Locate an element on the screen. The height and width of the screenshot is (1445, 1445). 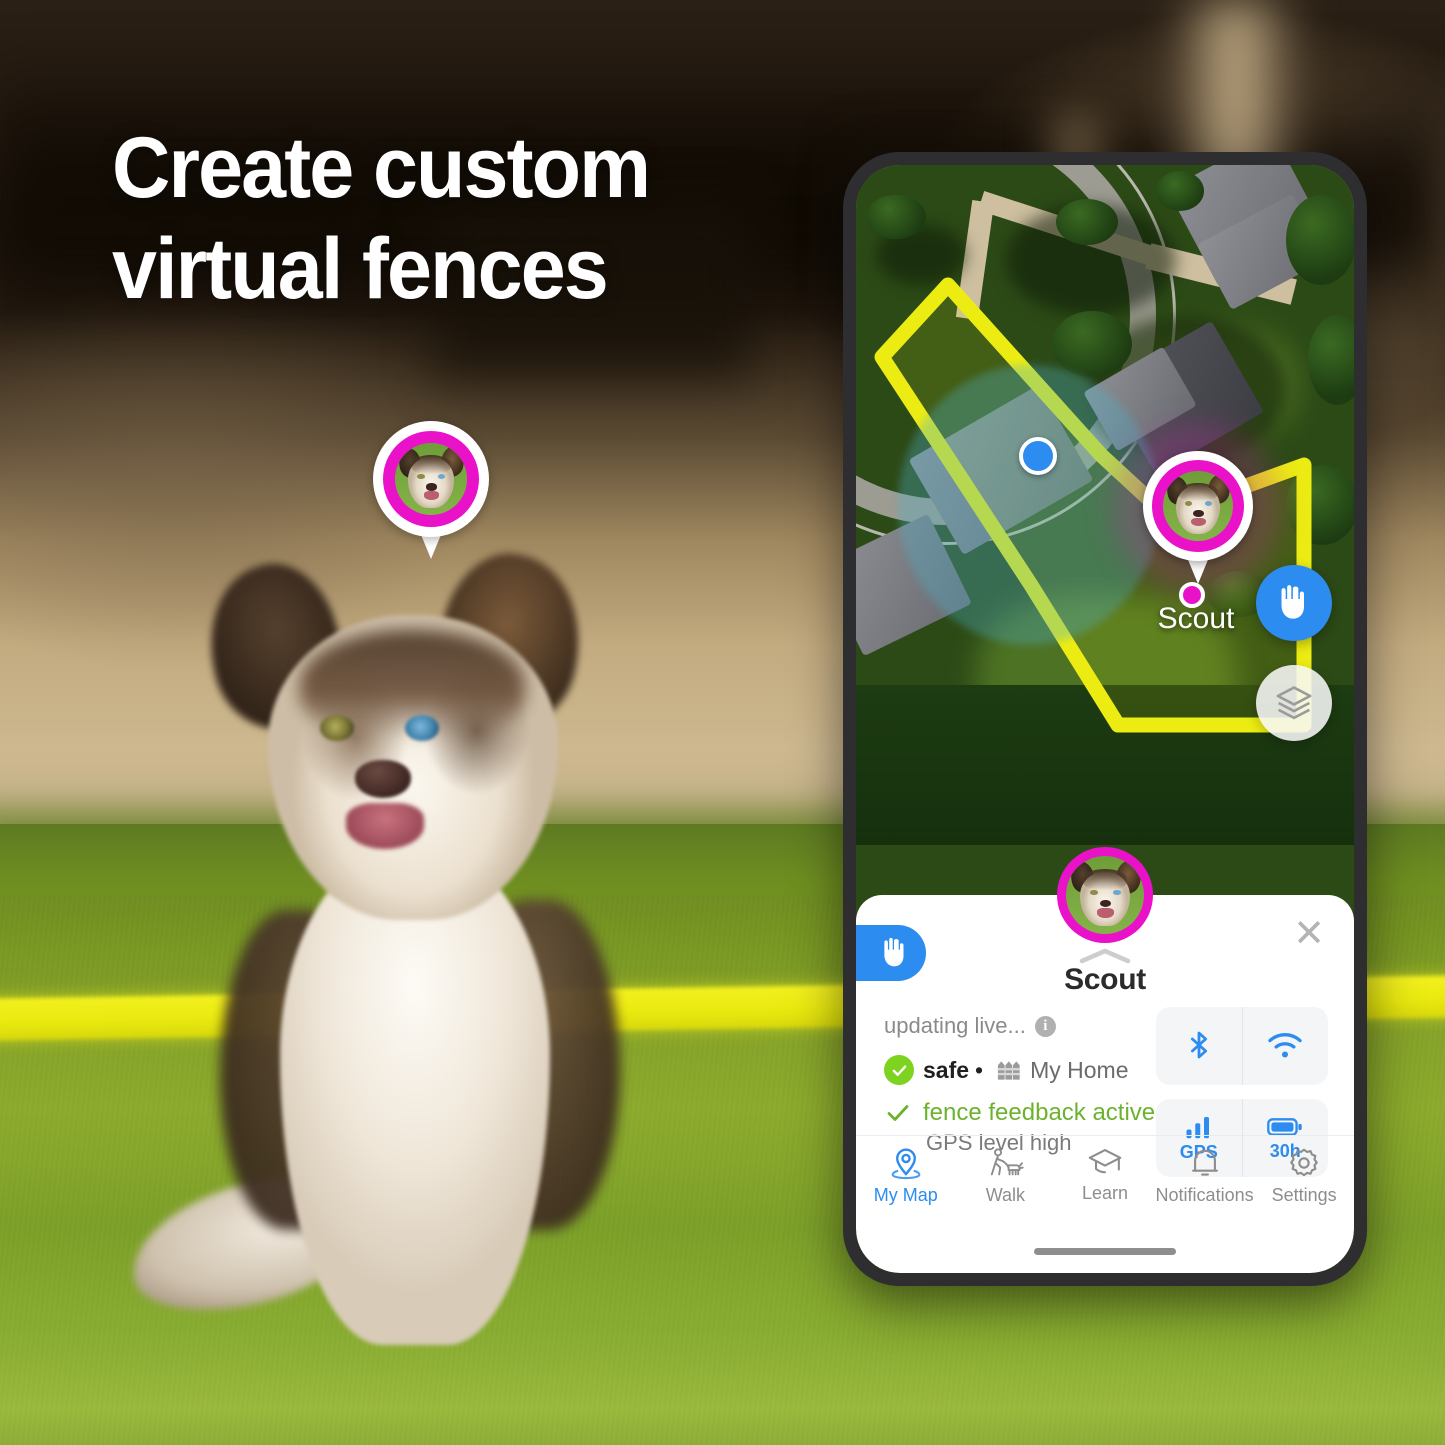
nav-label-my-map: My Map is located at coordinates (905, 1195).